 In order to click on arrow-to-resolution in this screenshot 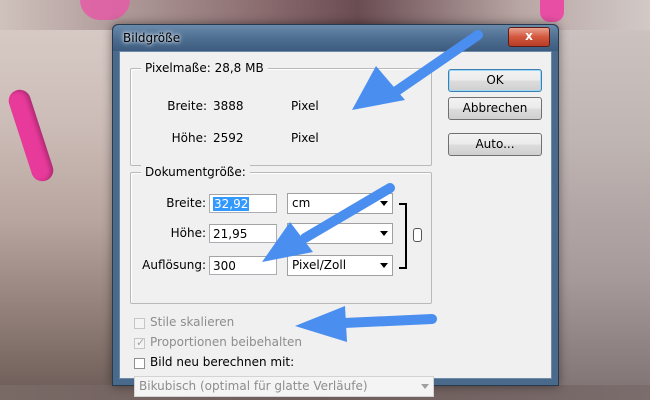, I will do `click(328, 222)`.